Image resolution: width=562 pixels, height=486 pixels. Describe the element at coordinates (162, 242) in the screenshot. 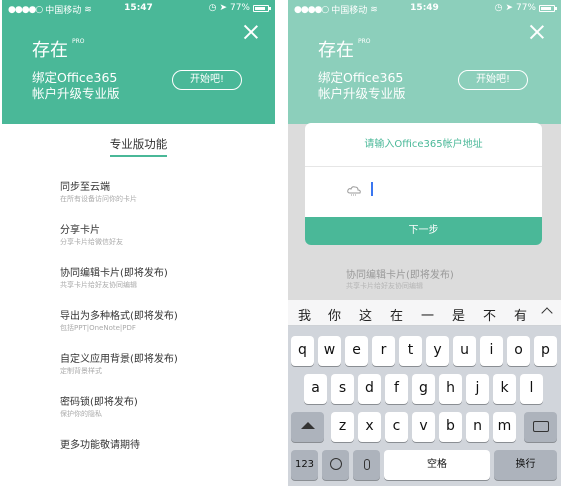

I see `feature-share: 分享卡片 分享卡片给微信好友` at that location.